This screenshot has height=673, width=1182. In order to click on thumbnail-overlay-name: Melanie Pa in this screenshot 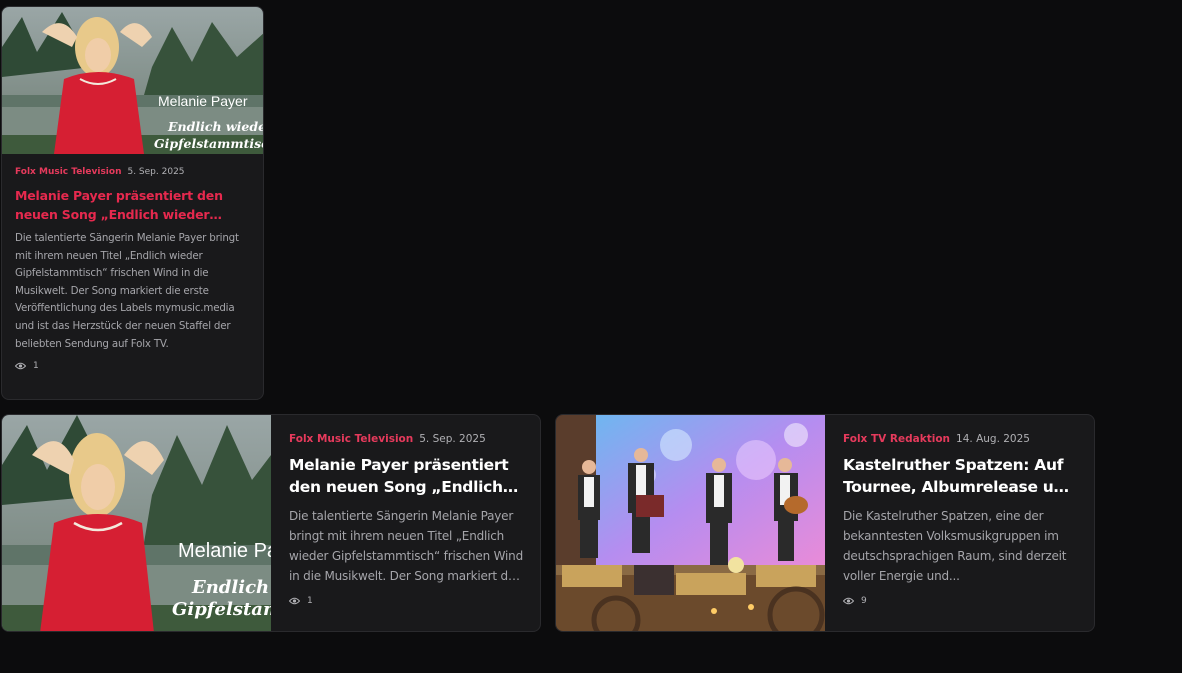, I will do `click(224, 551)`.